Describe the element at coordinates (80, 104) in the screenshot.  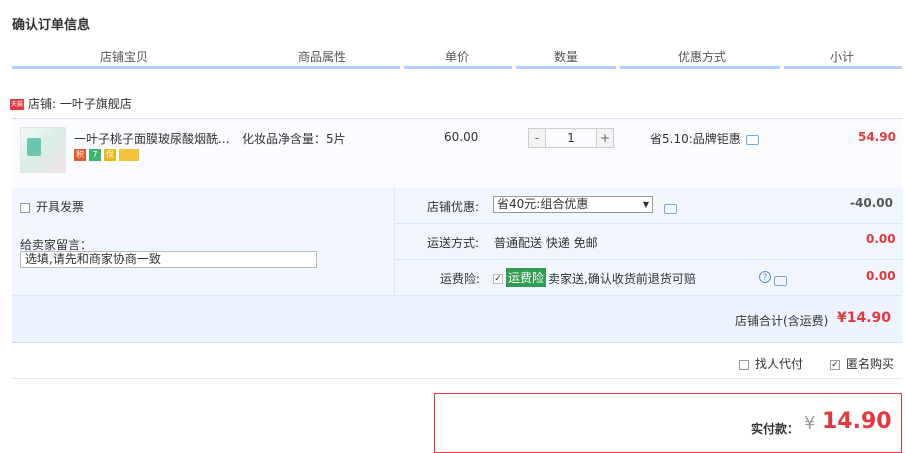
I see `shop-label: 店铺: 一叶子旗舰店` at that location.